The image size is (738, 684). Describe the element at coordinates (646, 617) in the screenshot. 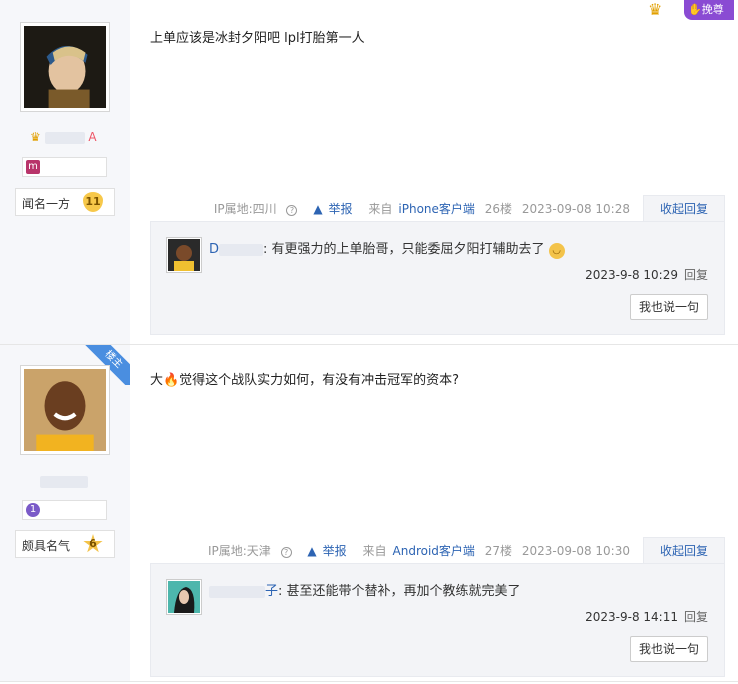

I see `reply-time: 2023-9-8 14:11 回复` at that location.